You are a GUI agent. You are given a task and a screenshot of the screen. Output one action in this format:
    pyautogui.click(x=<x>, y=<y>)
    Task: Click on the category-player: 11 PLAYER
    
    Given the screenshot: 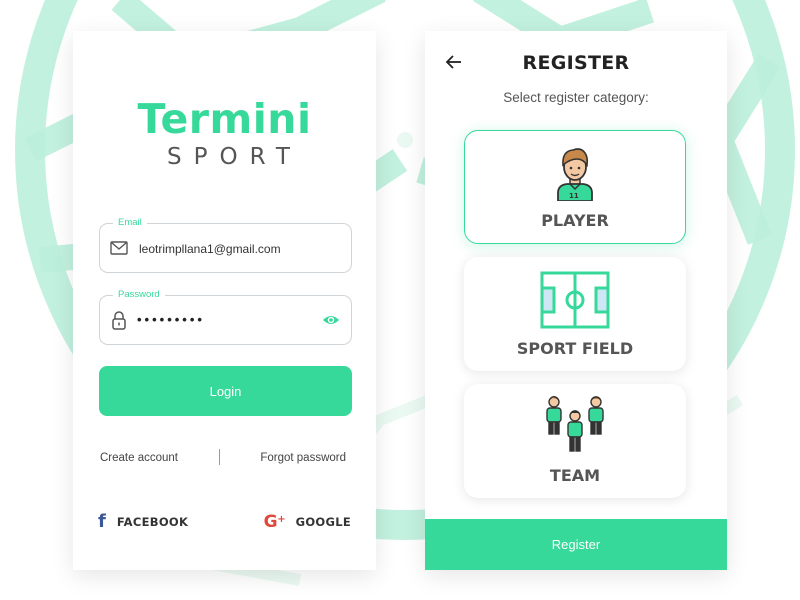 What is the action you would take?
    pyautogui.click(x=575, y=187)
    